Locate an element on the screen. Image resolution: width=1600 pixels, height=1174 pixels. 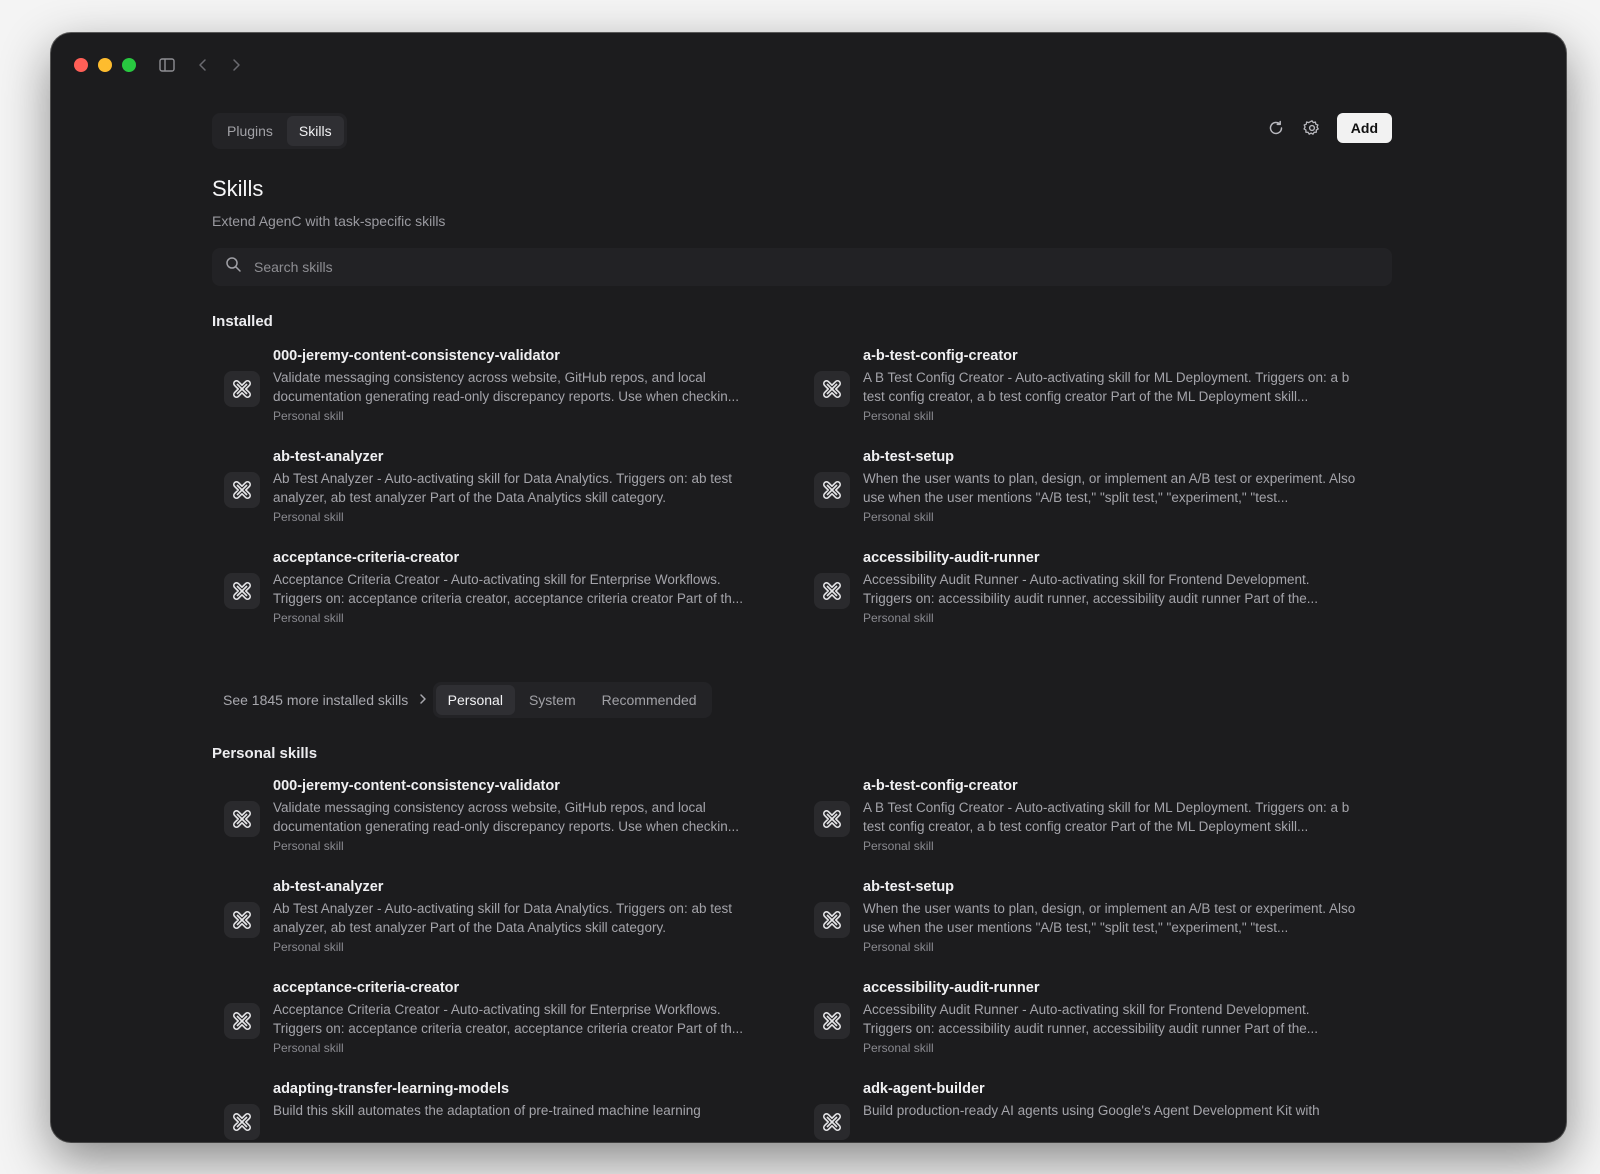
search-input is located at coordinates (823, 267).